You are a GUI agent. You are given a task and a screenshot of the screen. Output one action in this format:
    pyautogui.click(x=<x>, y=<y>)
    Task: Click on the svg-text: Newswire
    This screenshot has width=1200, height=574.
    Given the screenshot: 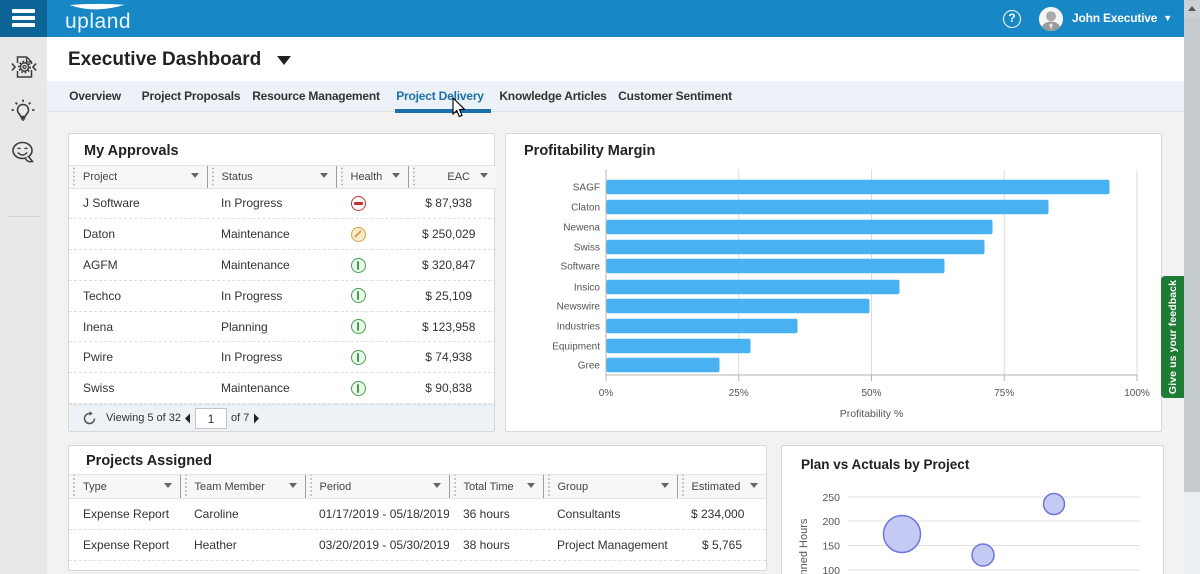 What is the action you would take?
    pyautogui.click(x=579, y=307)
    